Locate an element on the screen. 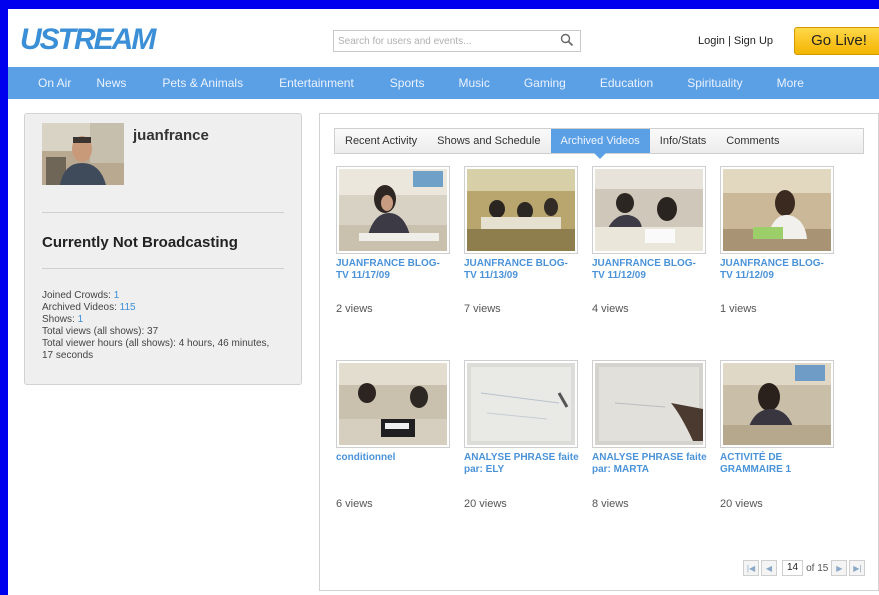 The image size is (879, 595). video-title: ANALYSE PHRASE faite par: ELY is located at coordinates (522, 464).